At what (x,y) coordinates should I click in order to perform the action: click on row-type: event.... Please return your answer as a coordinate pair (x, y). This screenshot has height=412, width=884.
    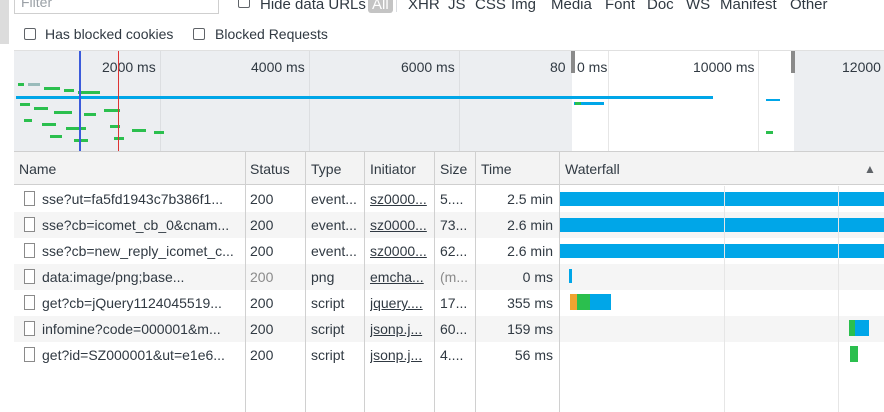
    Looking at the image, I should click on (334, 199).